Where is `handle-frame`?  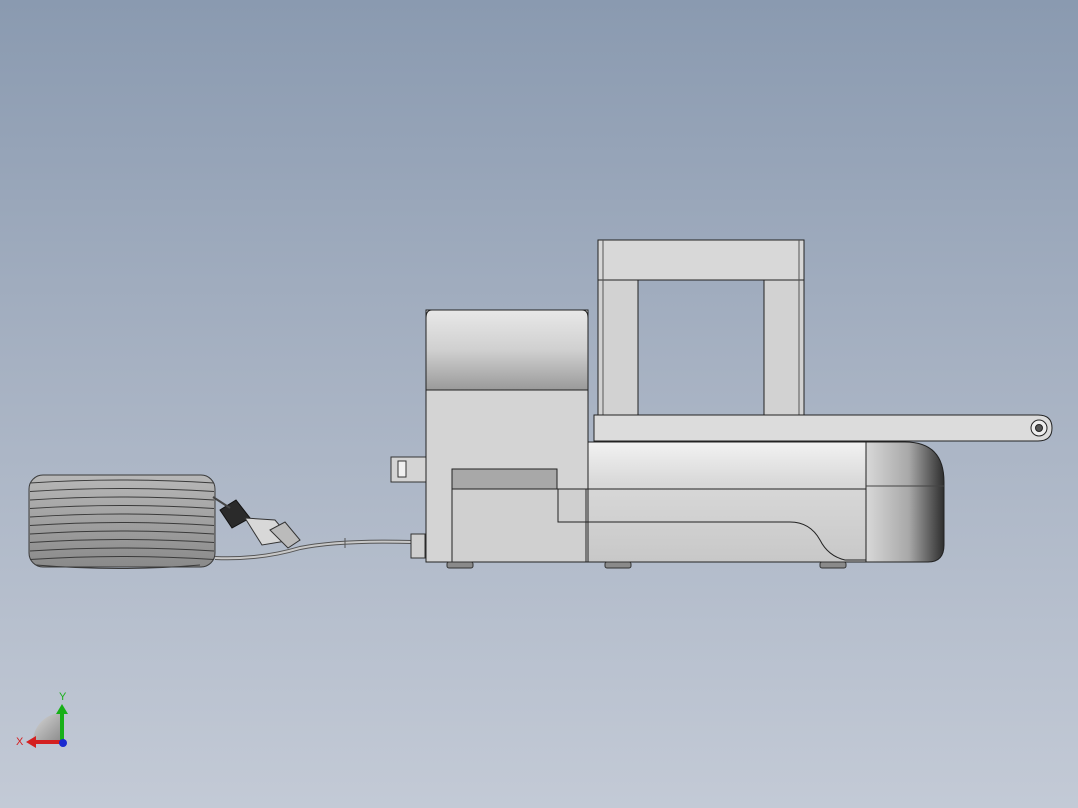 handle-frame is located at coordinates (701, 327).